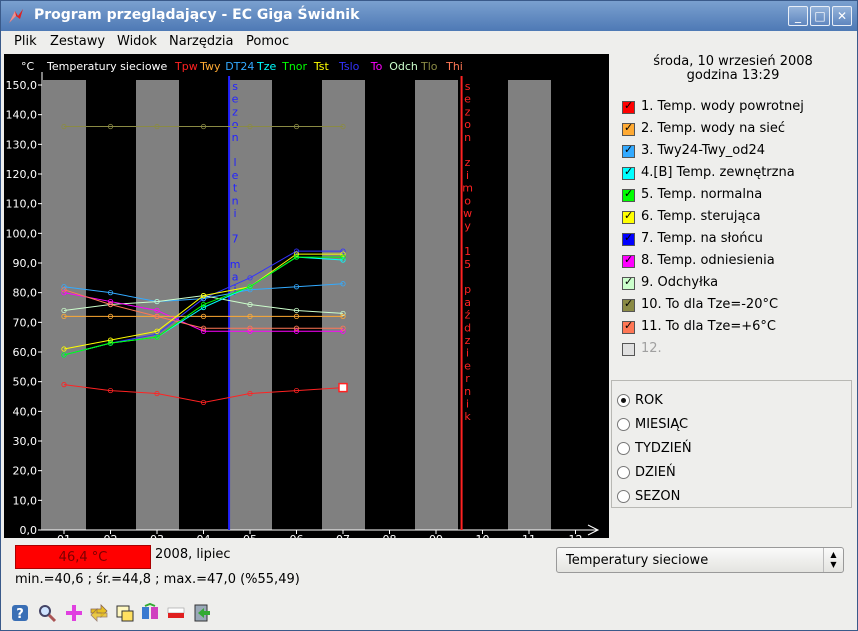 The image size is (858, 631). What do you see at coordinates (74, 613) in the screenshot?
I see `add-icon` at bounding box center [74, 613].